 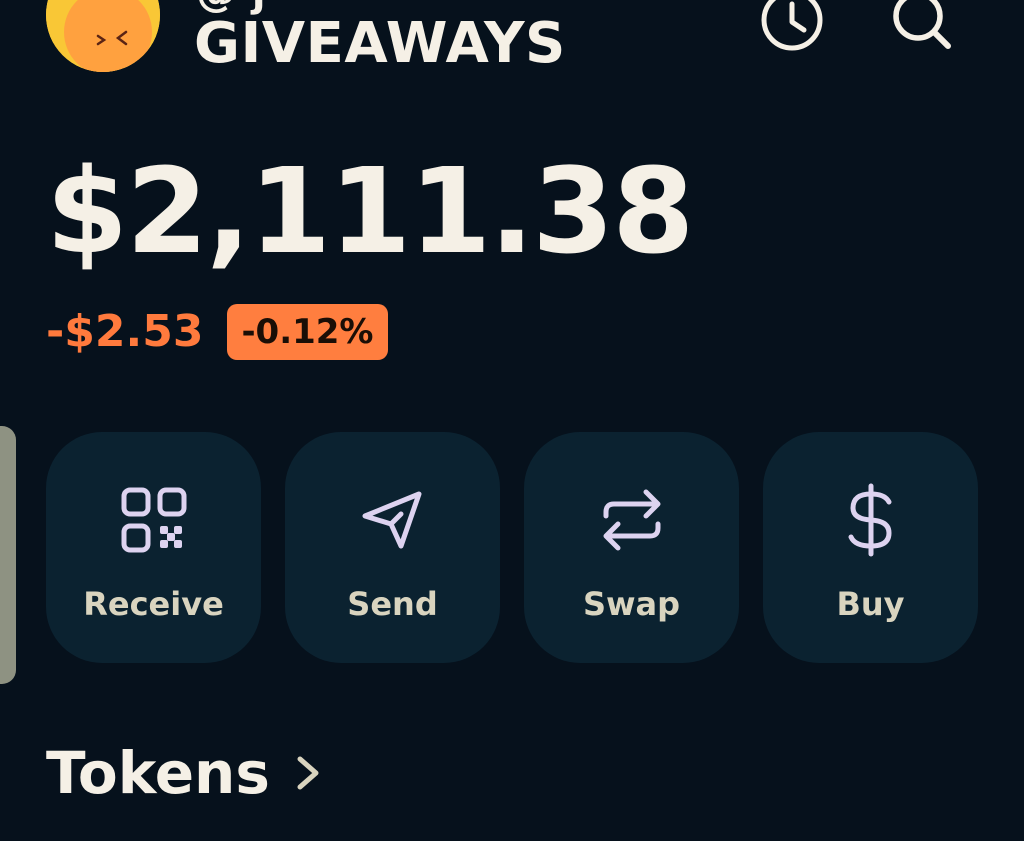 I want to click on change-amount: -$2.53, so click(x=125, y=331).